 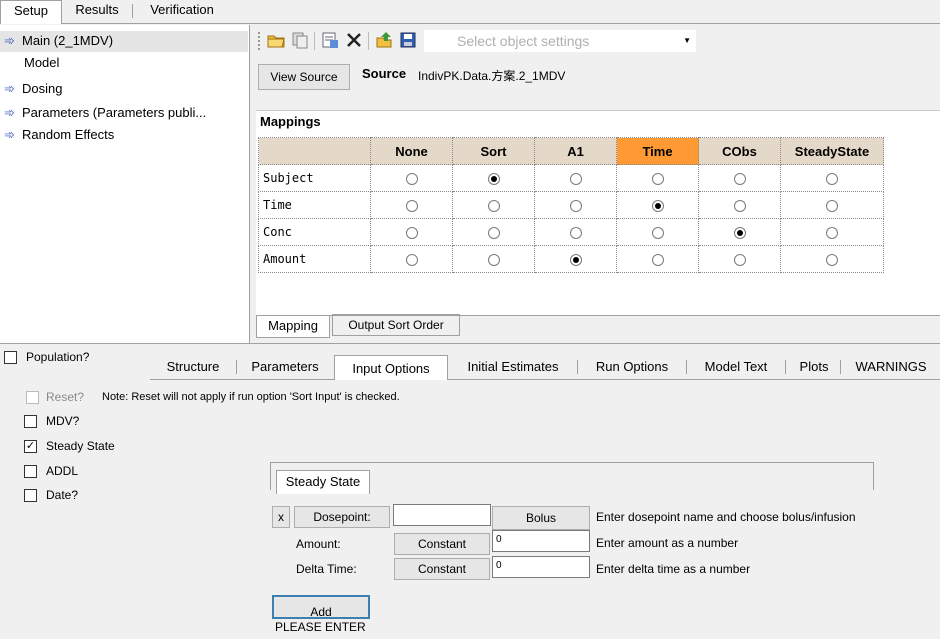 What do you see at coordinates (58, 357) in the screenshot?
I see `population-label: Population?` at bounding box center [58, 357].